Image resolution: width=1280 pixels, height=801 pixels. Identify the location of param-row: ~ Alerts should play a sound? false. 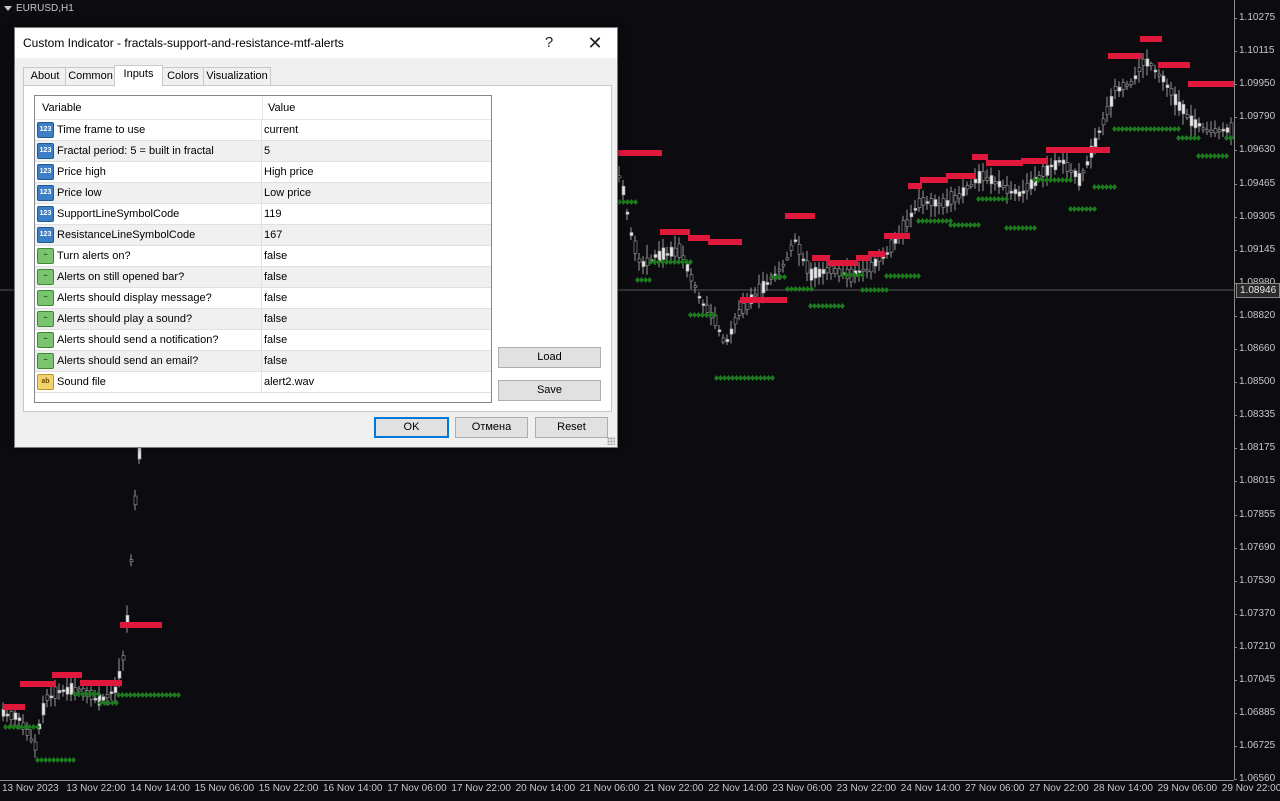
(263, 319).